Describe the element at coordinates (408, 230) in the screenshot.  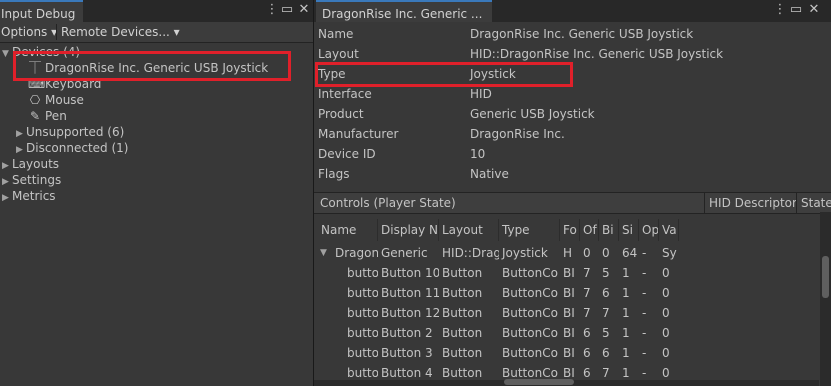
I see `column-header: Display N` at that location.